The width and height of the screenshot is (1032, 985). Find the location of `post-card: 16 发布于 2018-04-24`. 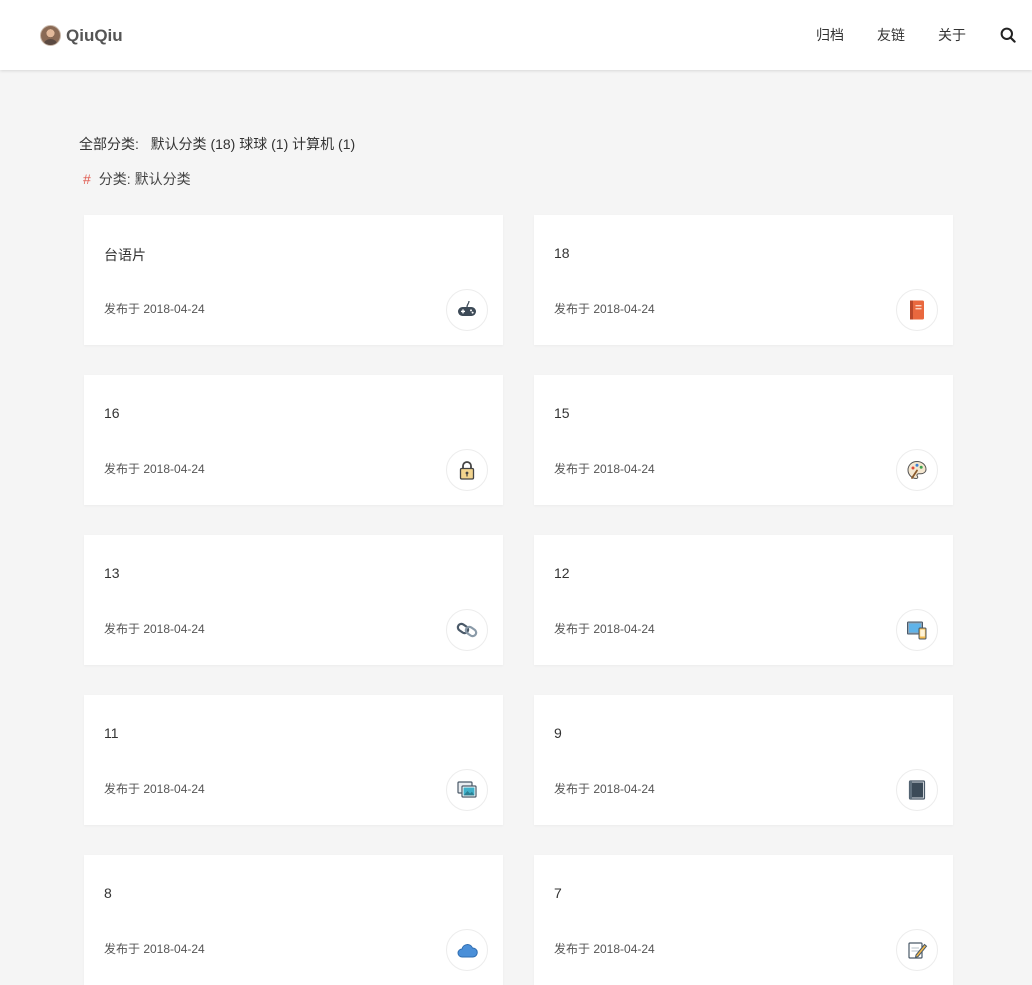

post-card: 16 发布于 2018-04-24 is located at coordinates (293, 440).